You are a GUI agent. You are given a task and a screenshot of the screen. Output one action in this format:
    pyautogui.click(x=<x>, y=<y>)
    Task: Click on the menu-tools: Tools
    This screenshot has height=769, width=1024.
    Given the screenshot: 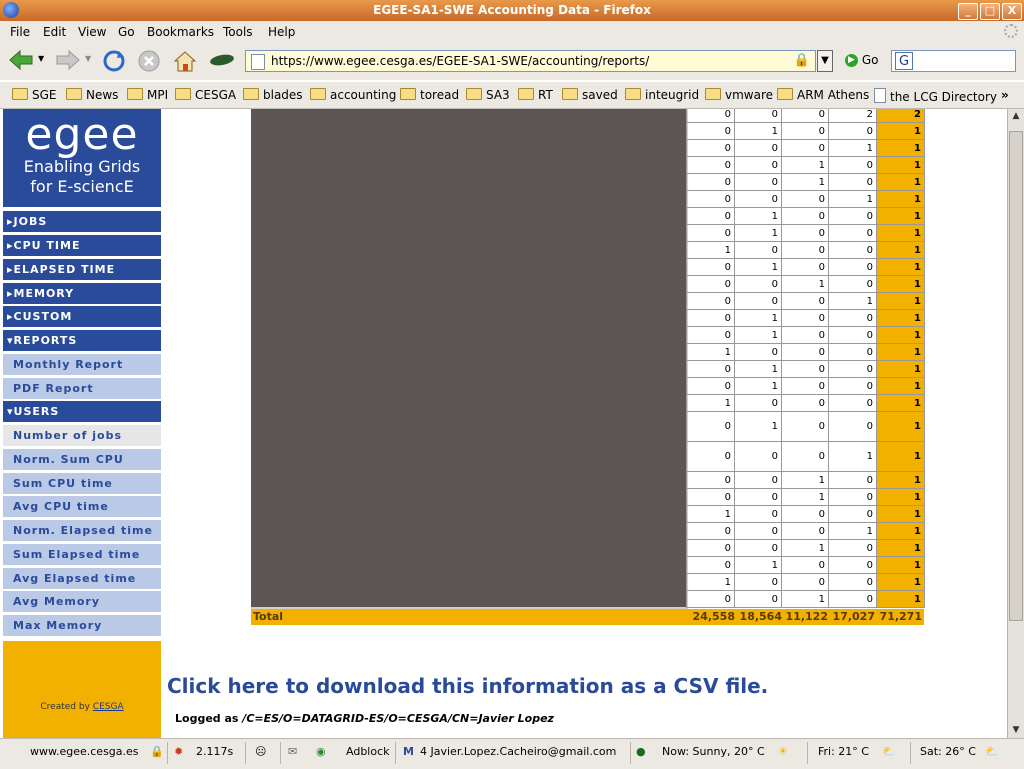 What is the action you would take?
    pyautogui.click(x=238, y=32)
    